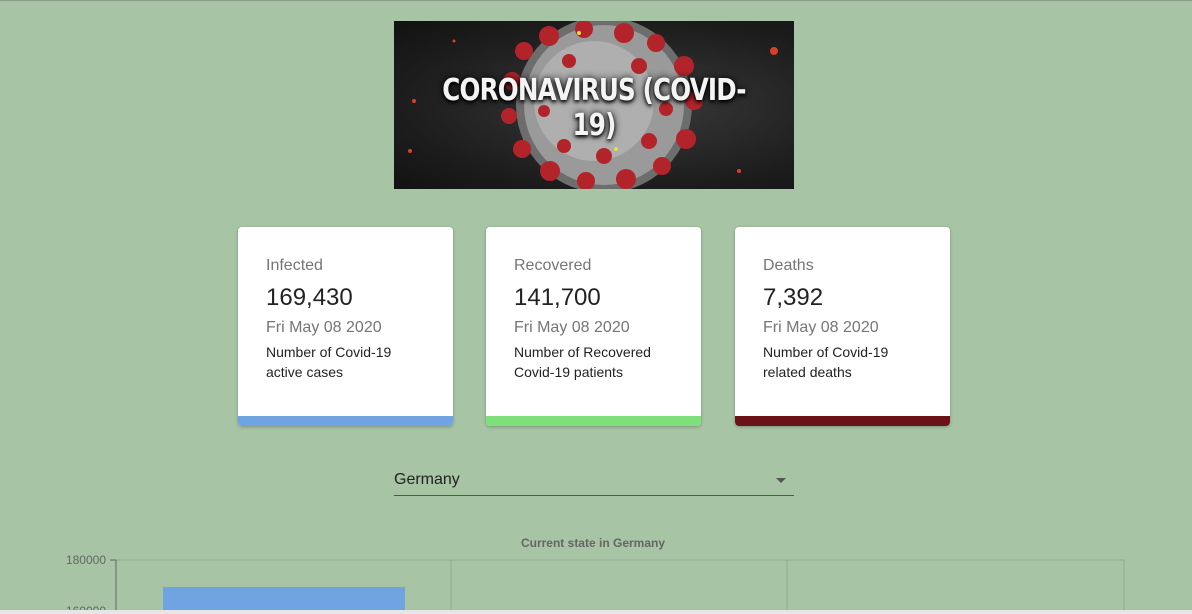  Describe the element at coordinates (793, 297) in the screenshot. I see `card-value: 7,392` at that location.